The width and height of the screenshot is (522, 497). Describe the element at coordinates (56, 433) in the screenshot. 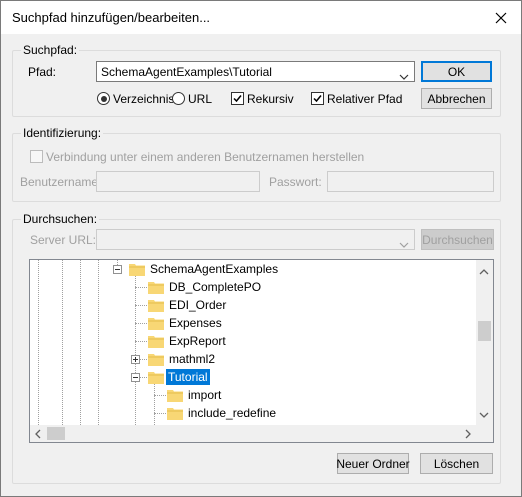

I see `horizontal-scroll-thumb` at that location.